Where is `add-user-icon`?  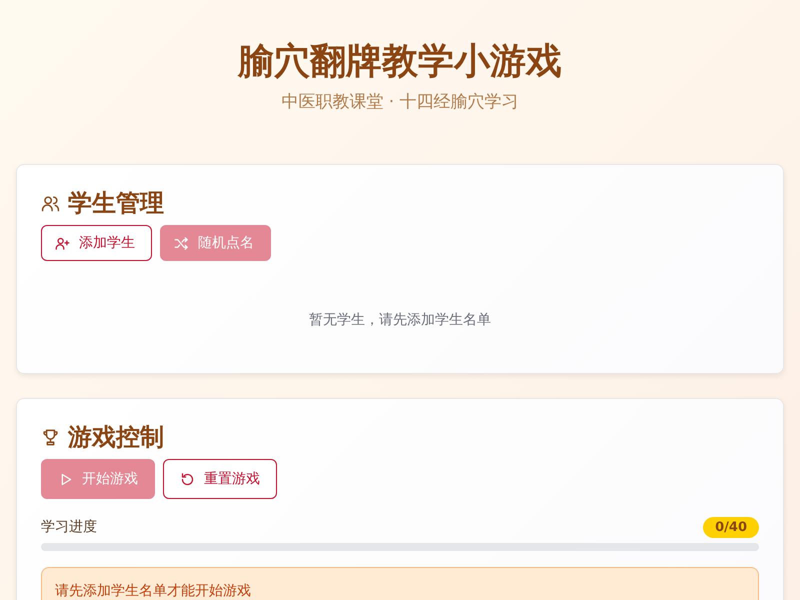
add-user-icon is located at coordinates (62, 243).